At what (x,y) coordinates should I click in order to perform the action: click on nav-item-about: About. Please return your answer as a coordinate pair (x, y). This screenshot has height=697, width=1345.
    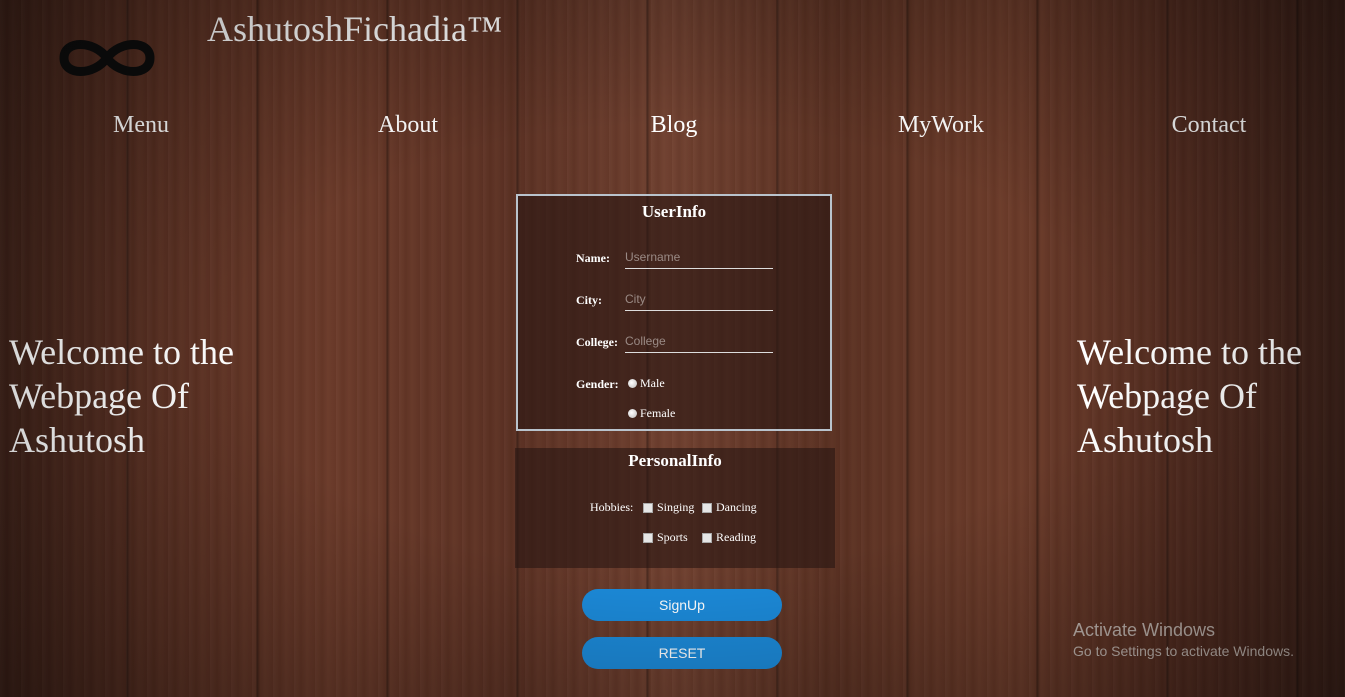
    Looking at the image, I should click on (408, 125).